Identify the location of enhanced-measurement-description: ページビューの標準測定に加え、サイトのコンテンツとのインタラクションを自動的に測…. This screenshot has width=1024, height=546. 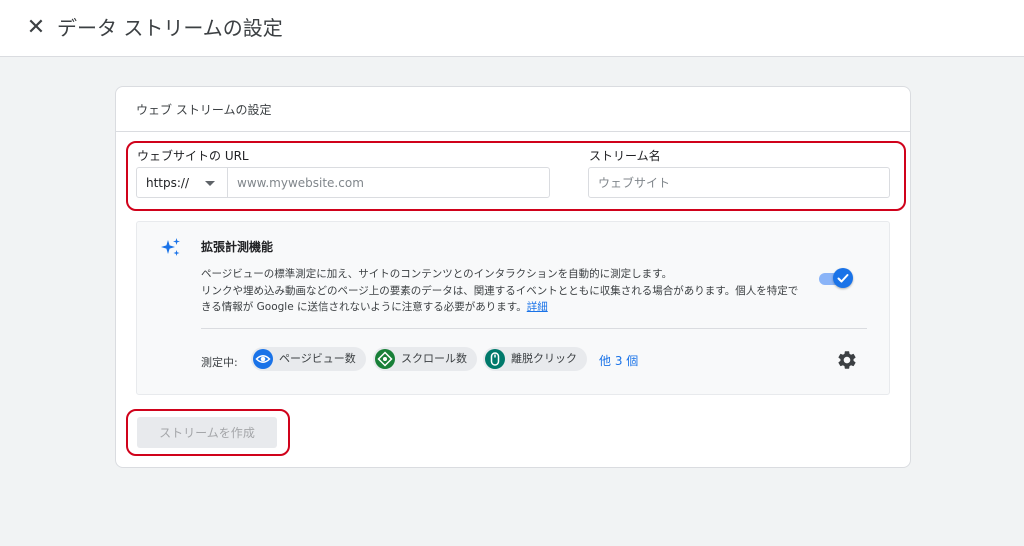
(511, 291).